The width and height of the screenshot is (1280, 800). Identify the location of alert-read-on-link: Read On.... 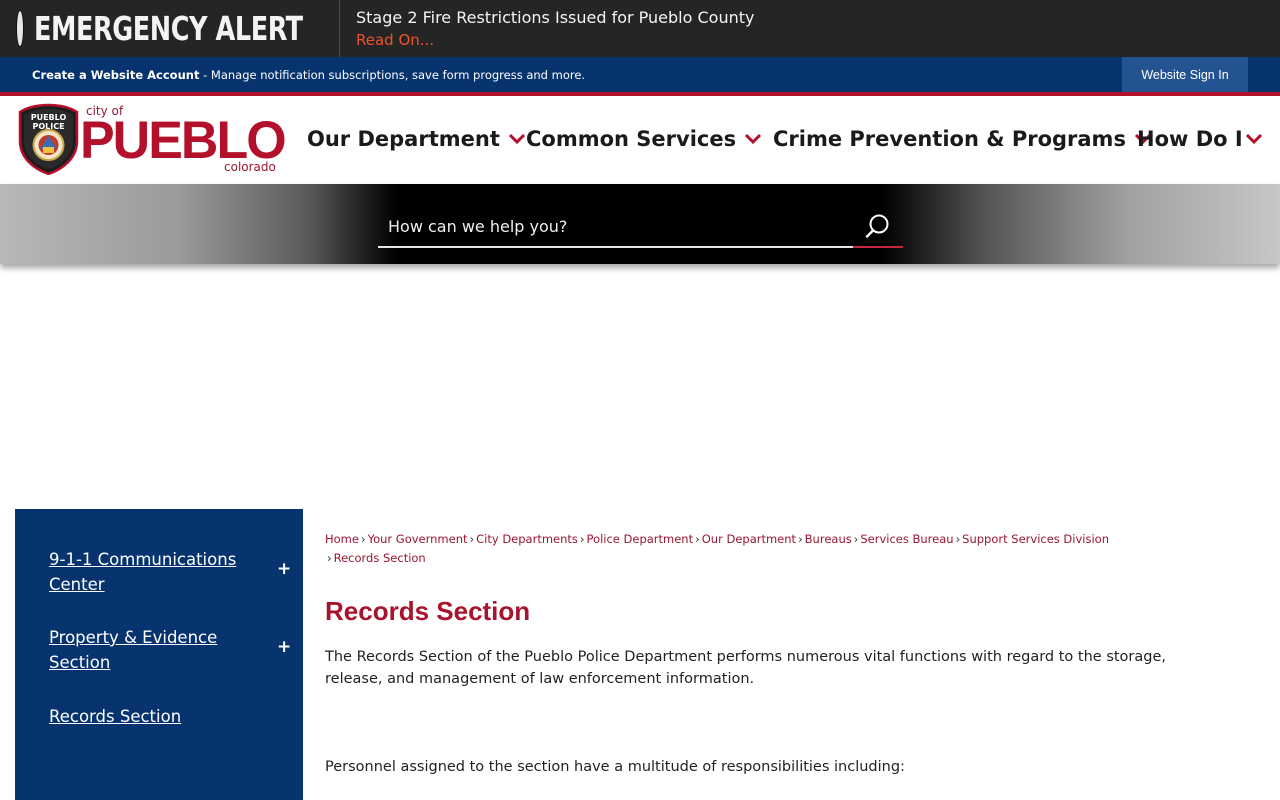
(395, 40).